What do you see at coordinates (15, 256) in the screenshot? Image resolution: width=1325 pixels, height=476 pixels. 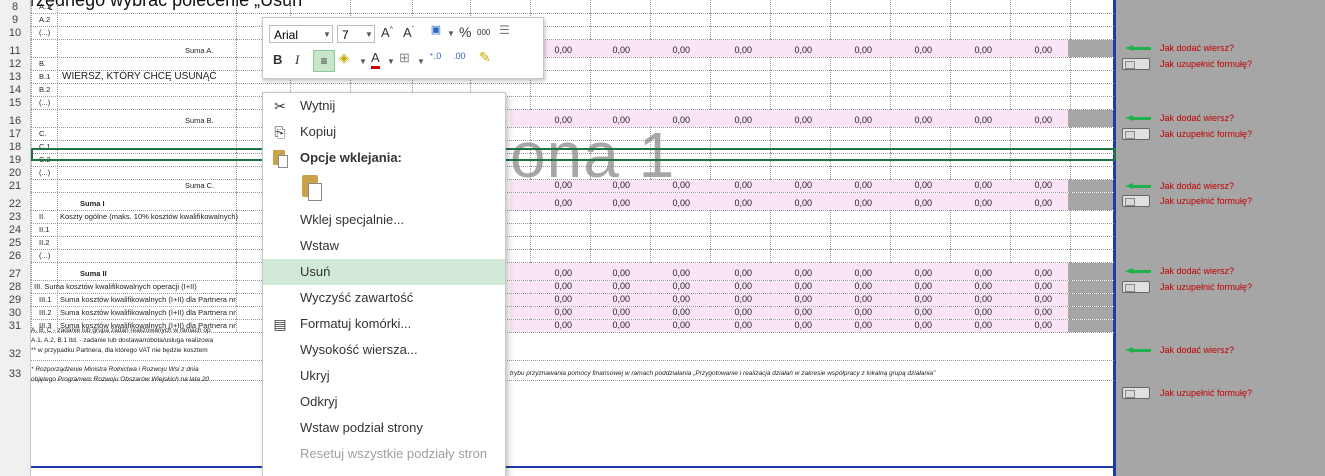 I see `row-number: 26` at bounding box center [15, 256].